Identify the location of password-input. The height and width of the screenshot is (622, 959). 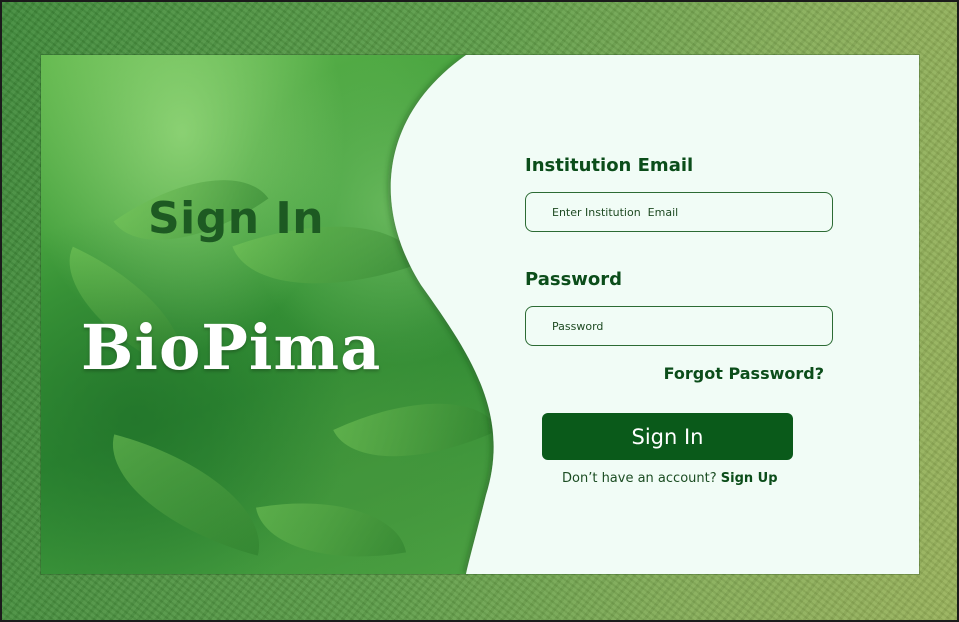
(679, 326).